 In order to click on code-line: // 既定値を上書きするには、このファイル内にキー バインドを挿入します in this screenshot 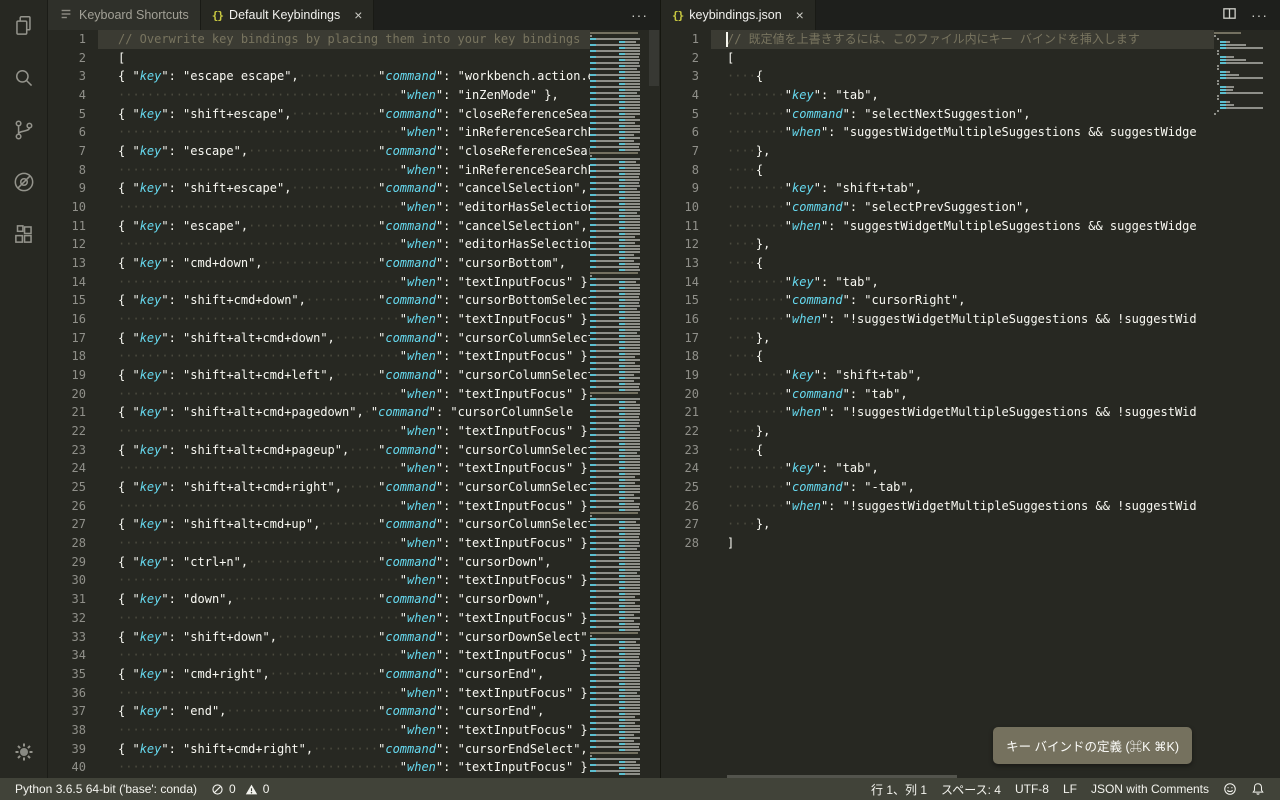, I will do `click(962, 39)`.